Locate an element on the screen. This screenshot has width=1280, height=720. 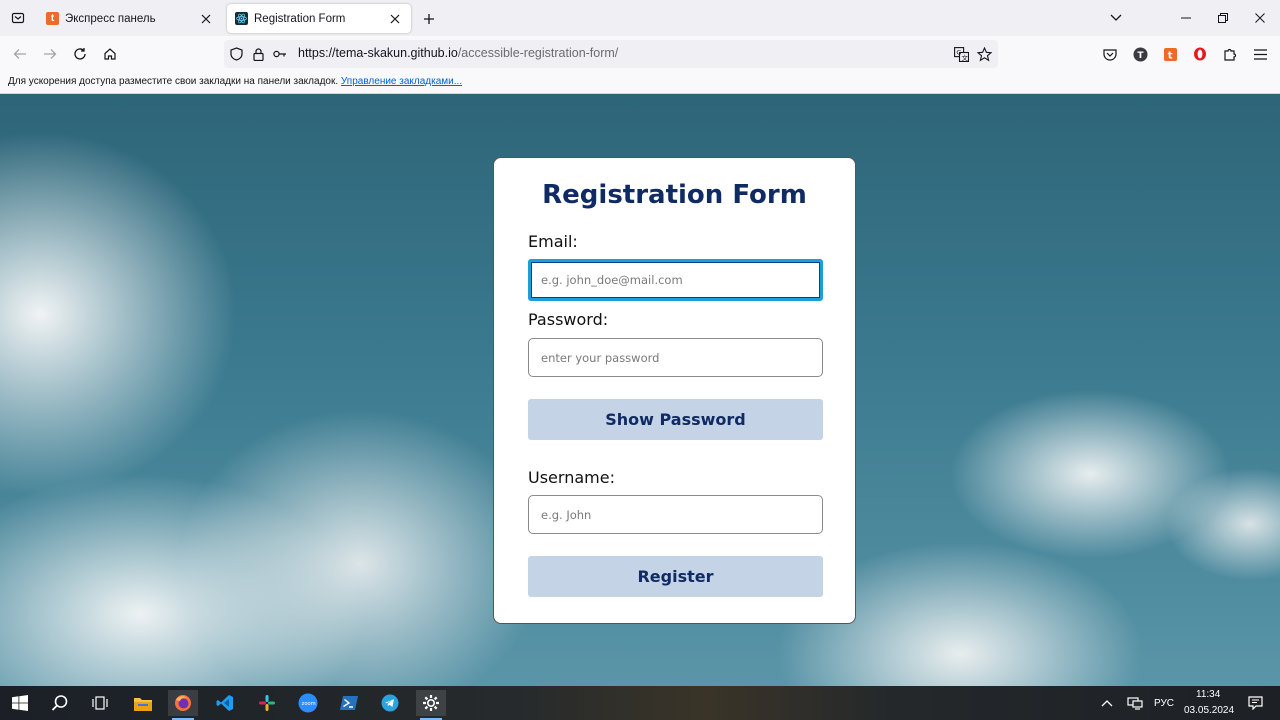
windows-taskbar: zoom РУС 11:34 03.05.2024 is located at coordinates (640, 703).